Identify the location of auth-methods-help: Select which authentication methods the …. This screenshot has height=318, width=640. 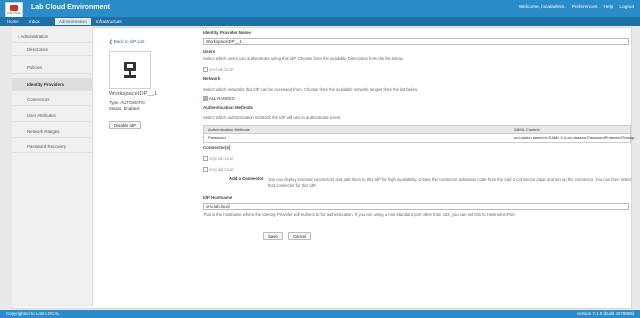
(272, 117).